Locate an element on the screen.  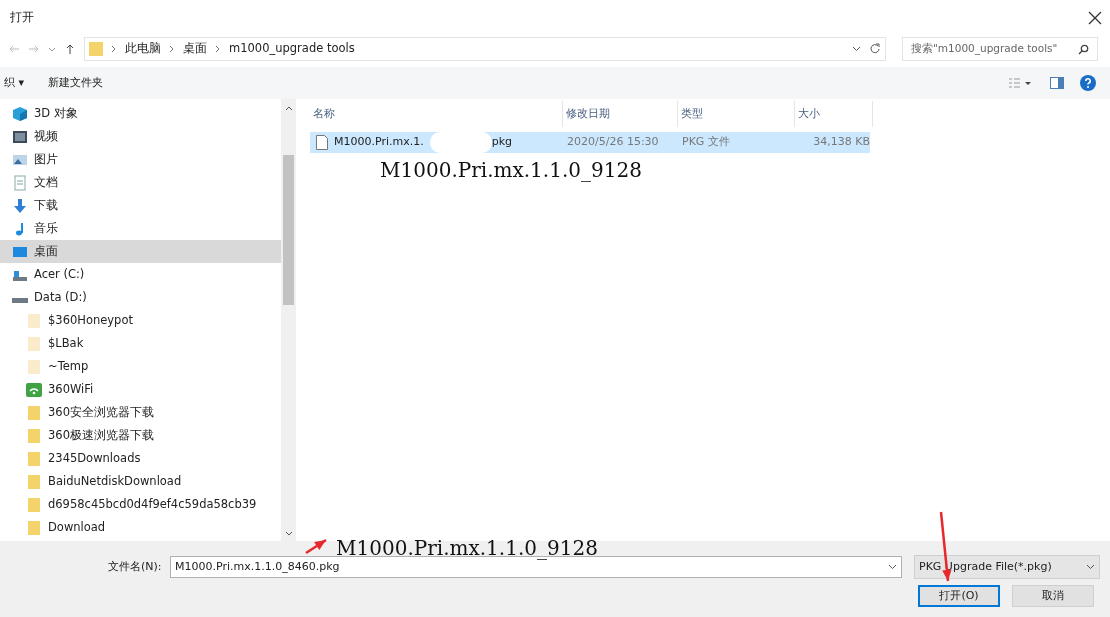
sidebar-item: 音乐 is located at coordinates (140, 228).